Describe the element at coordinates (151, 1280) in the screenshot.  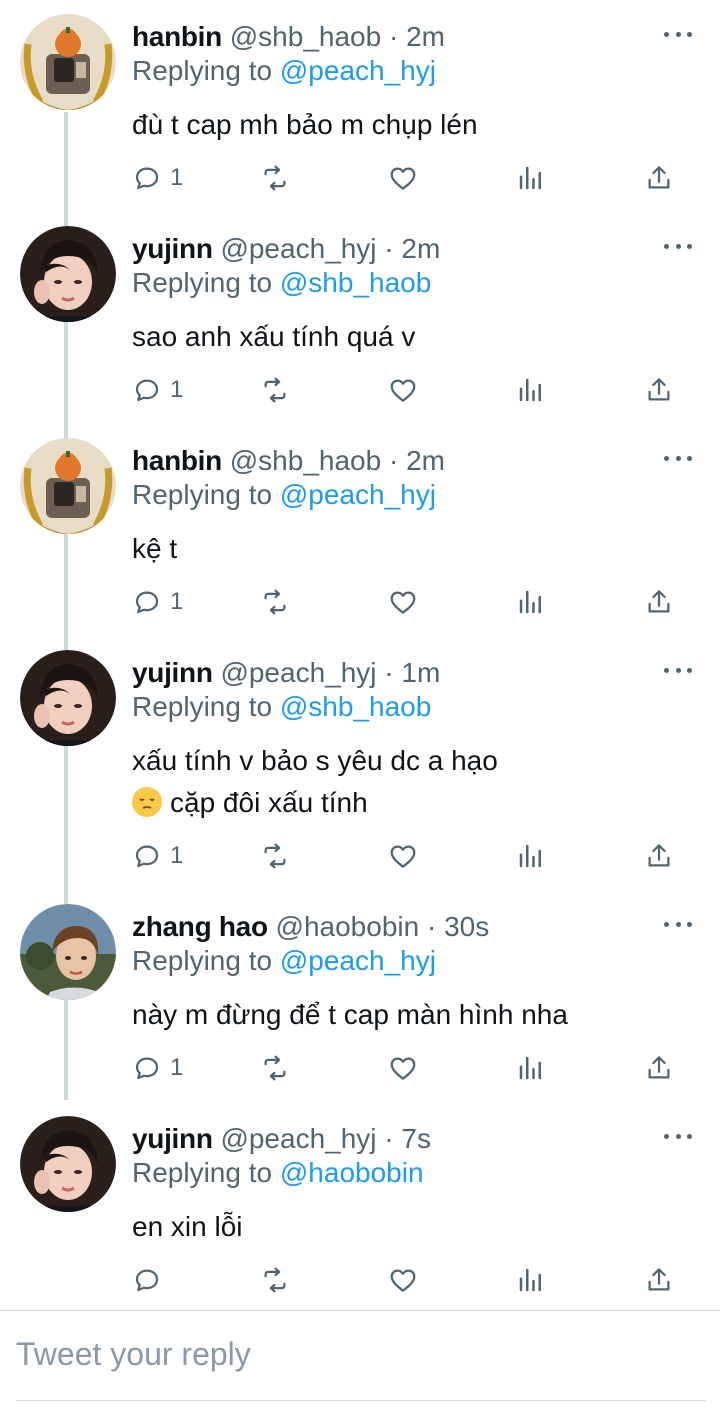
I see `reply-button` at that location.